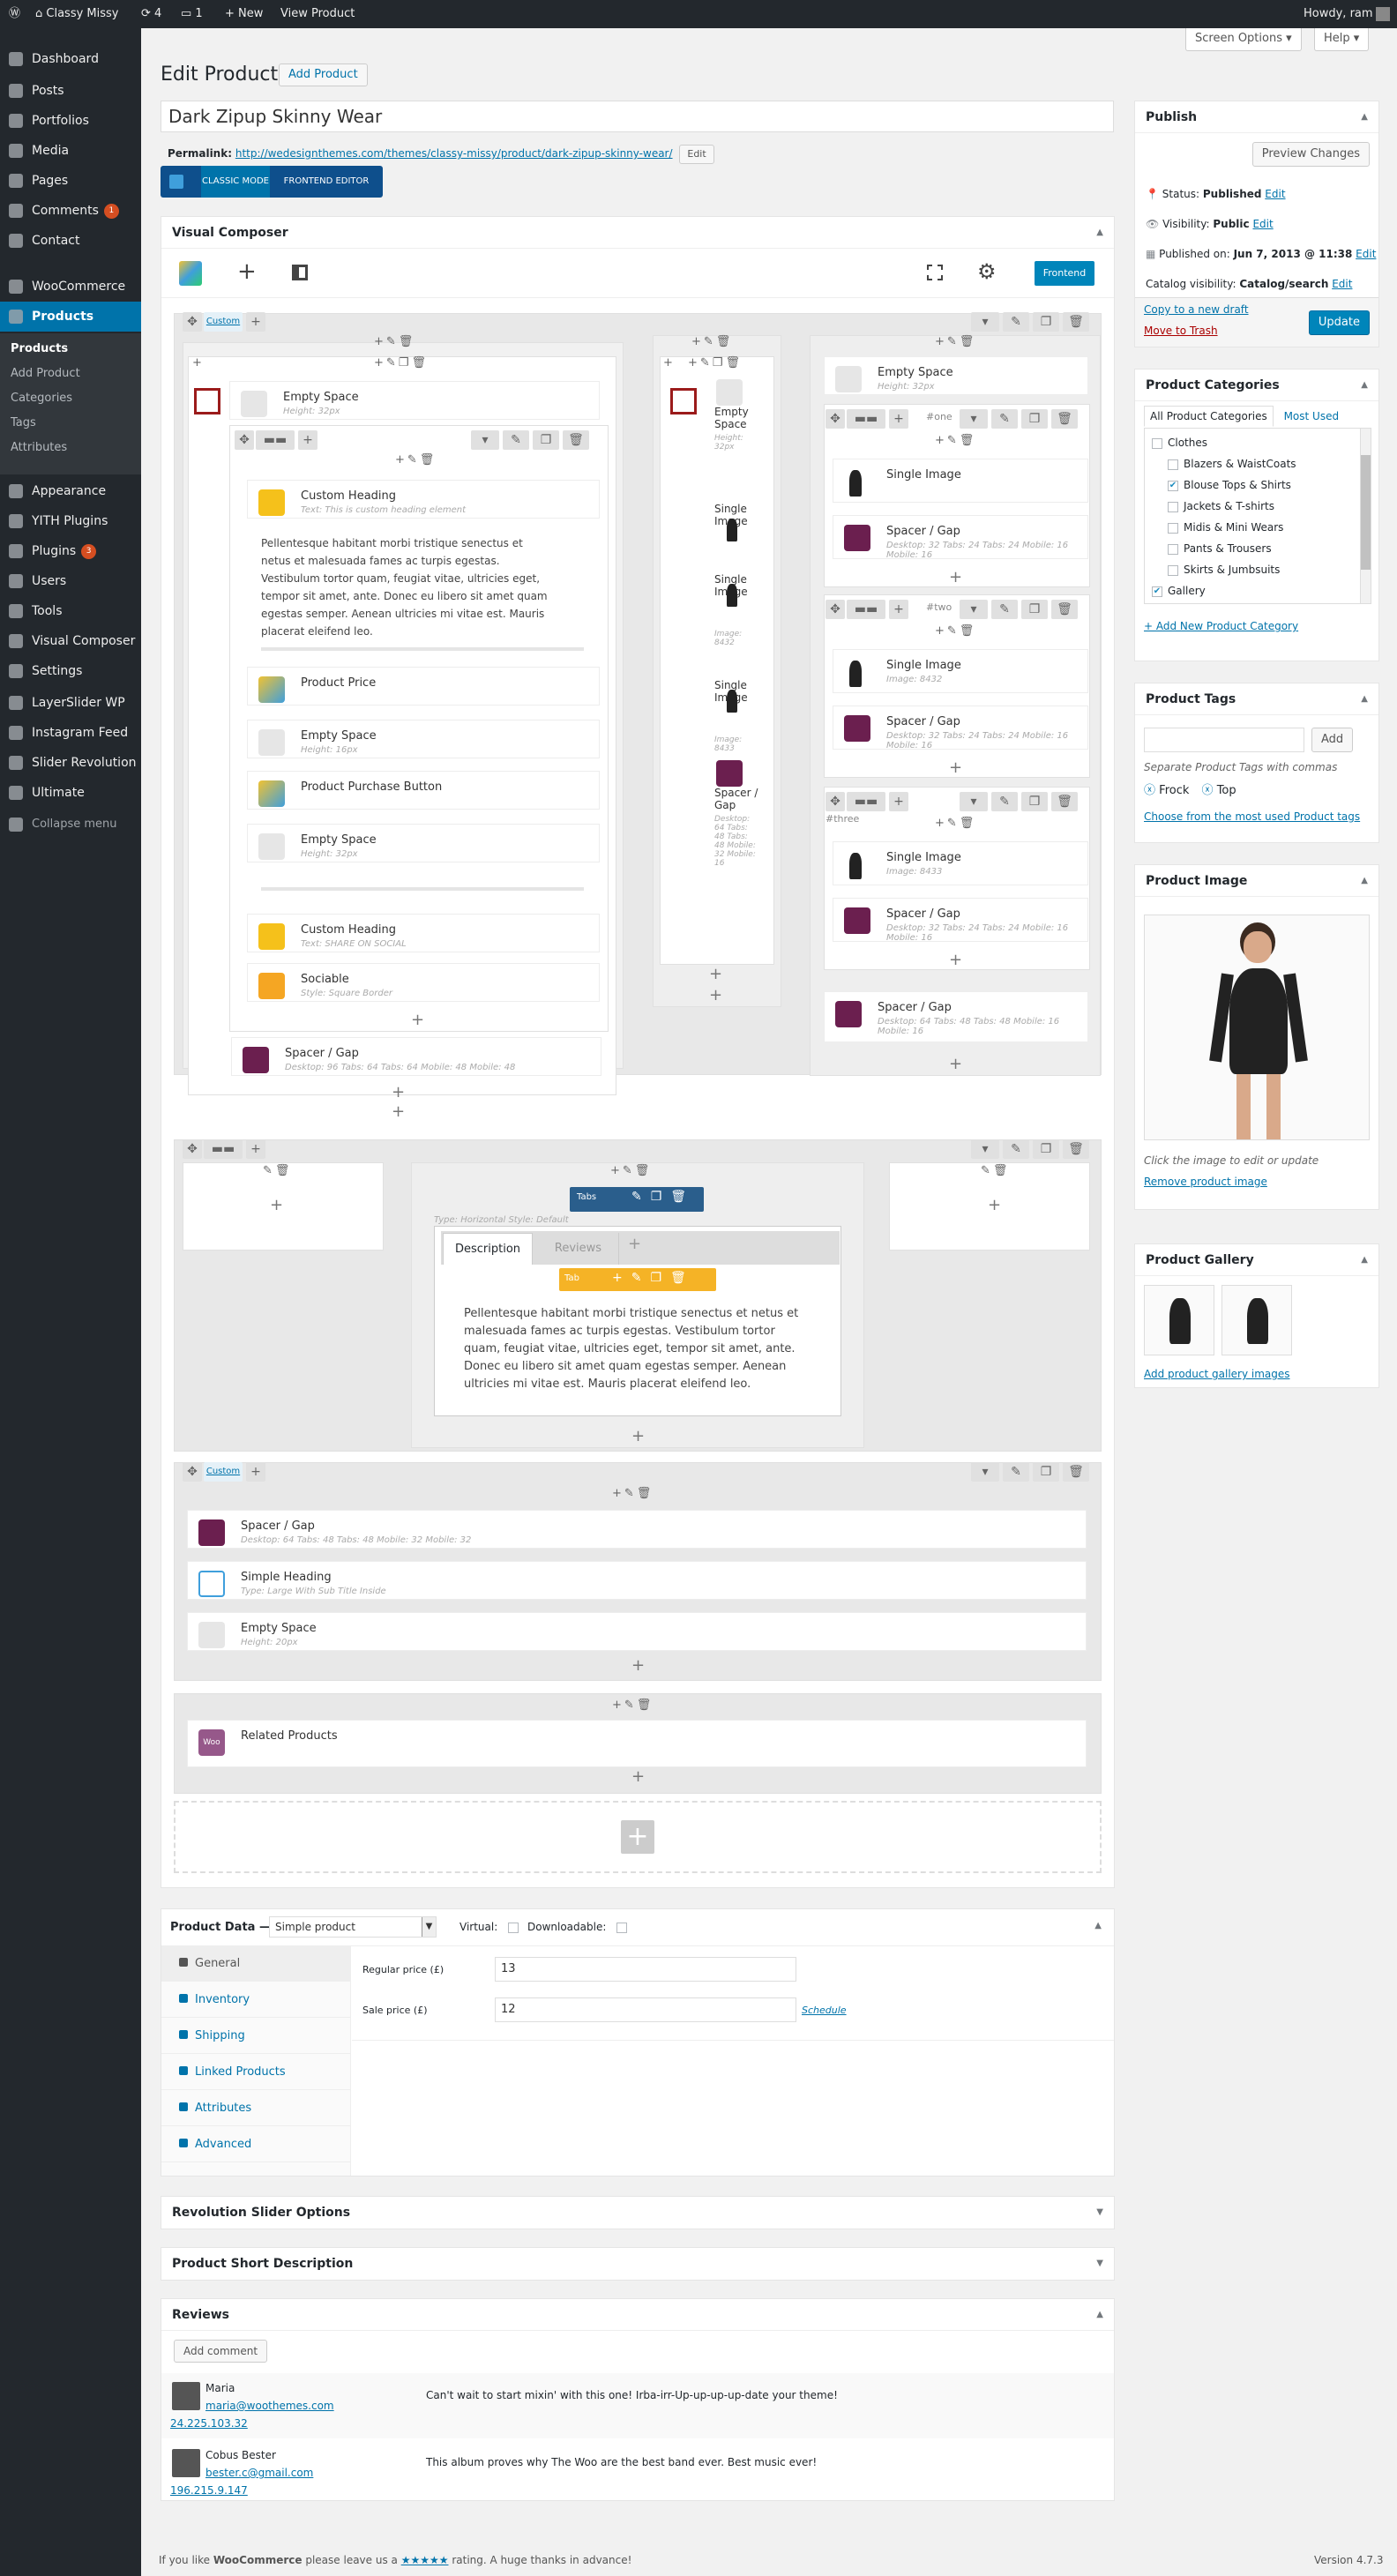  What do you see at coordinates (1196, 309) in the screenshot?
I see `copy-draft-link: Copy to a new draft` at bounding box center [1196, 309].